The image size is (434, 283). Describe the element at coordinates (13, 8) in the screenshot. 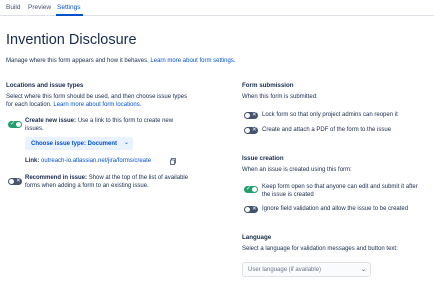

I see `tab-build: Build` at that location.